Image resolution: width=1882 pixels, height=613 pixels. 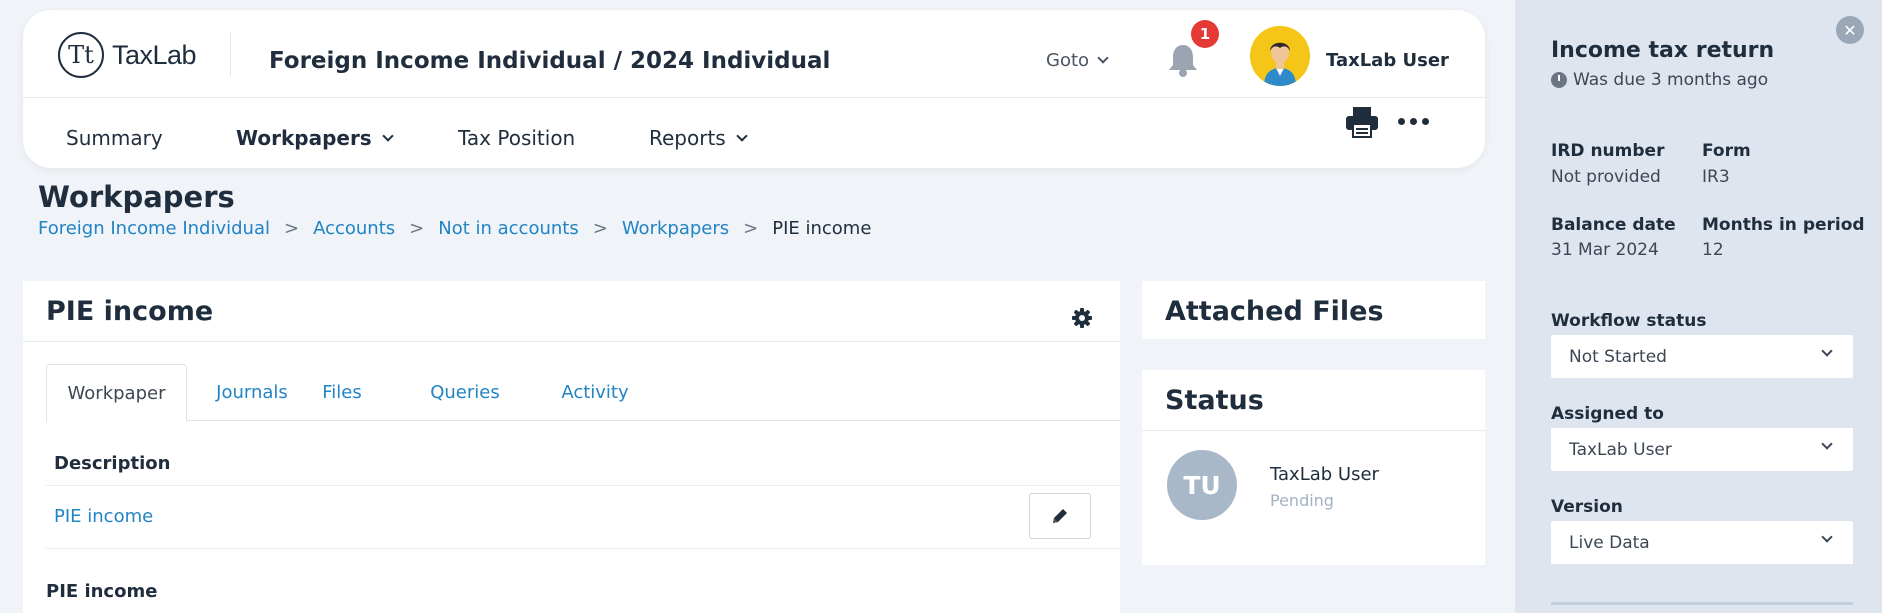 I want to click on assigned-to-select: TaxLab User, so click(x=1702, y=449).